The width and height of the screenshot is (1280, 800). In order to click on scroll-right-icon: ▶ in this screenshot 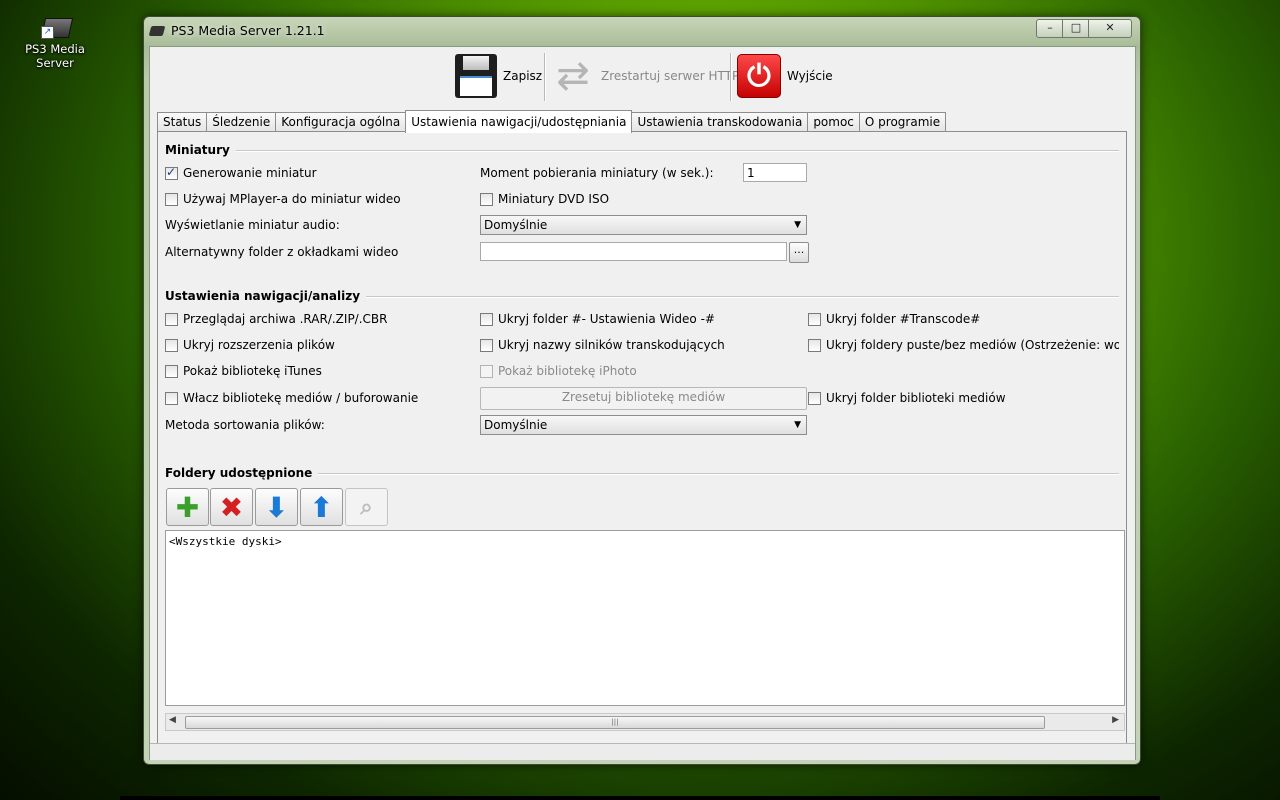, I will do `click(1115, 720)`.